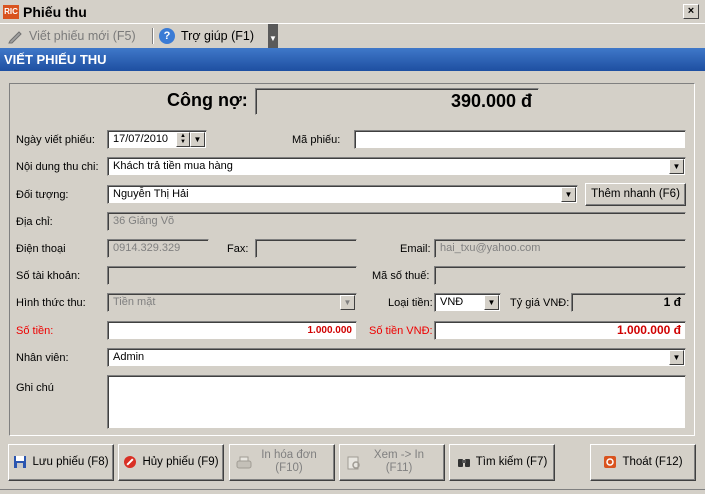 This screenshot has width=705, height=494. Describe the element at coordinates (232, 275) in the screenshot. I see `account-field` at that location.